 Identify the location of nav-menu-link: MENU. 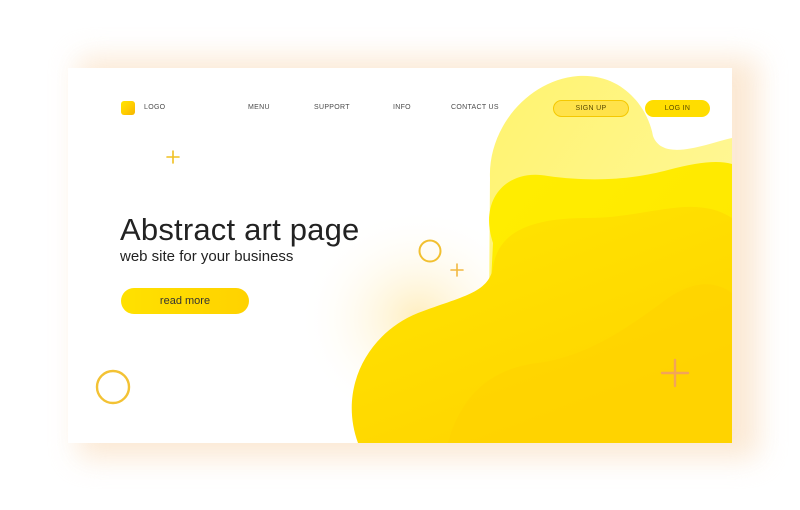
(259, 107).